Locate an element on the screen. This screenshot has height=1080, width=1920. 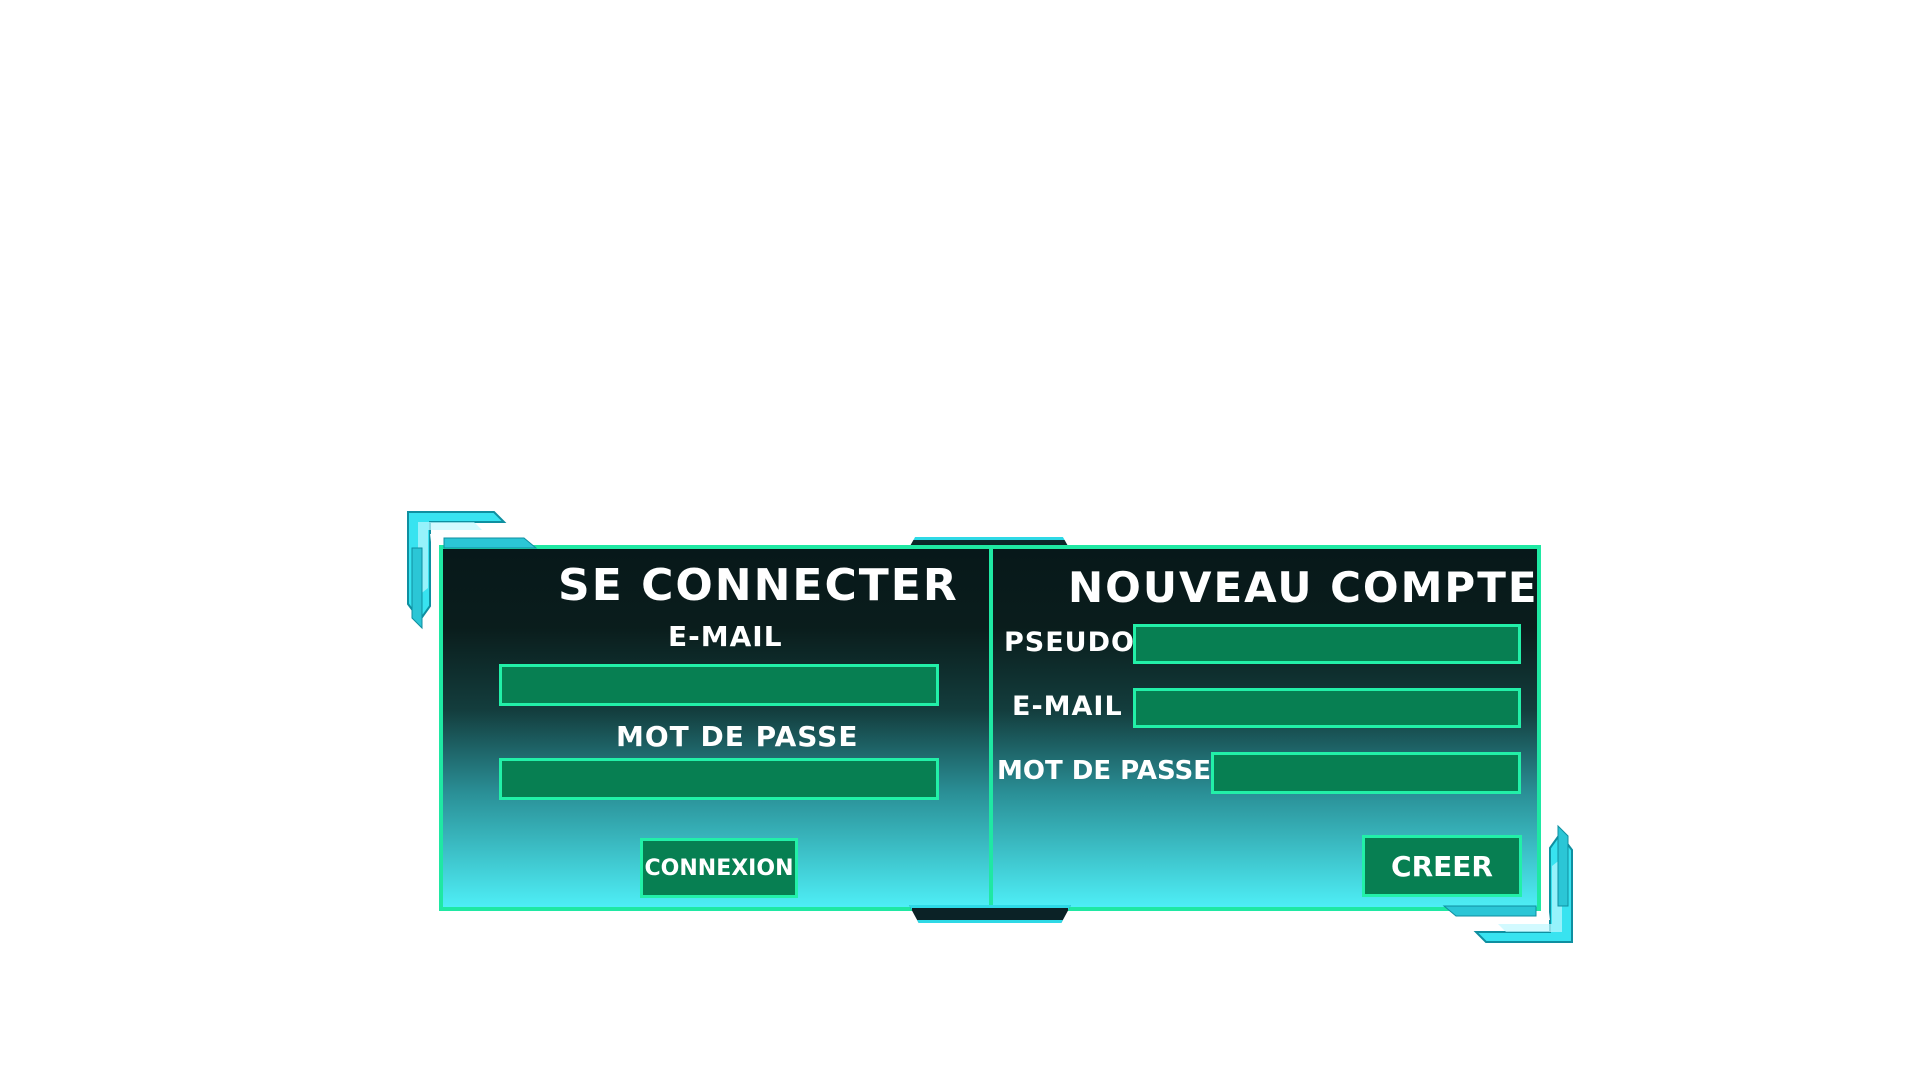
login-password-label: MOT DE PASSE is located at coordinates (737, 736).